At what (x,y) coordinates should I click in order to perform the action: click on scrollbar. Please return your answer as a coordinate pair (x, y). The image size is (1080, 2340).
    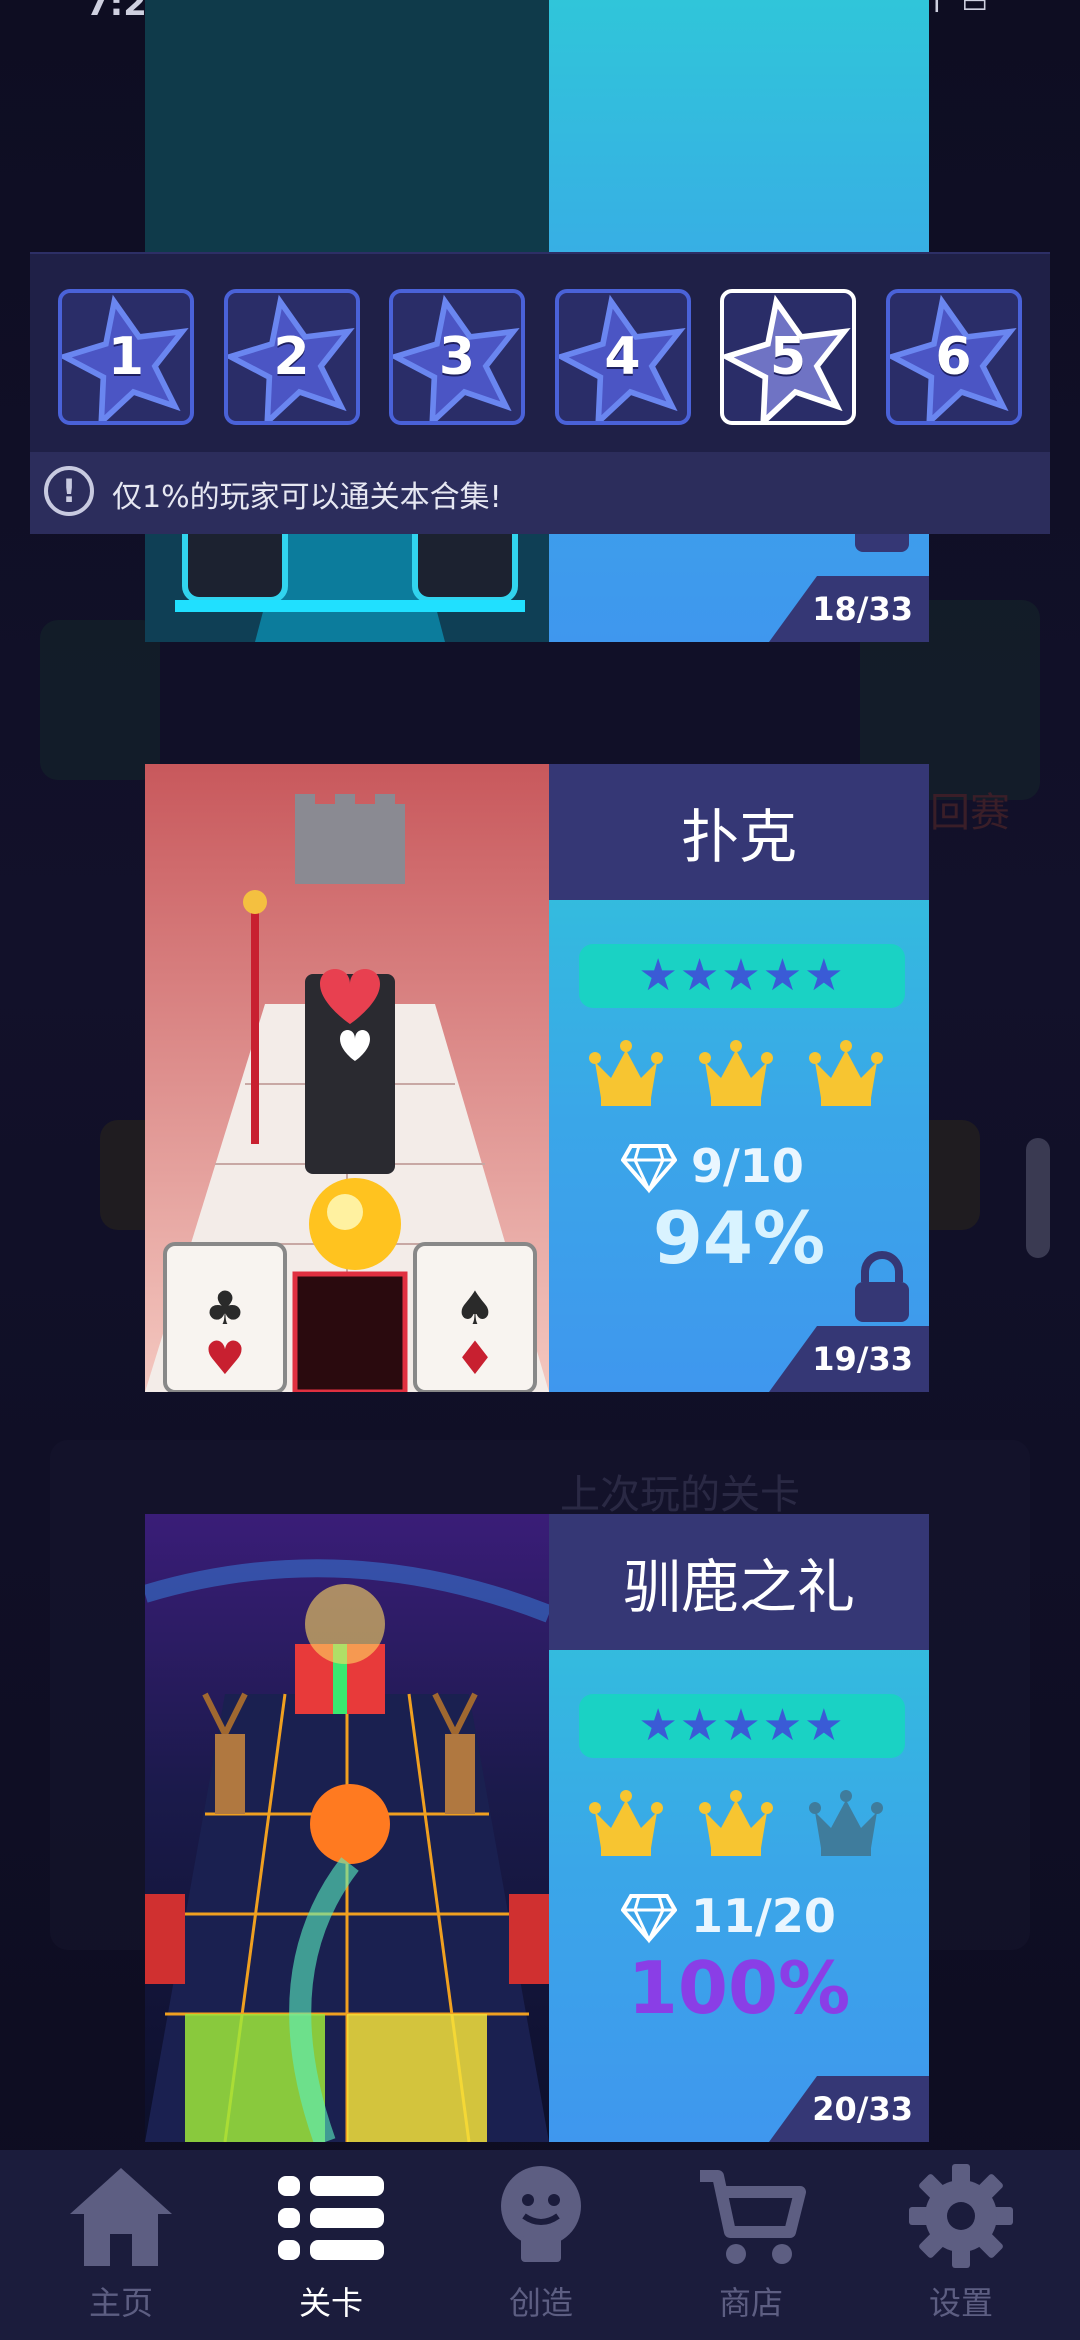
    Looking at the image, I should click on (1038, 1198).